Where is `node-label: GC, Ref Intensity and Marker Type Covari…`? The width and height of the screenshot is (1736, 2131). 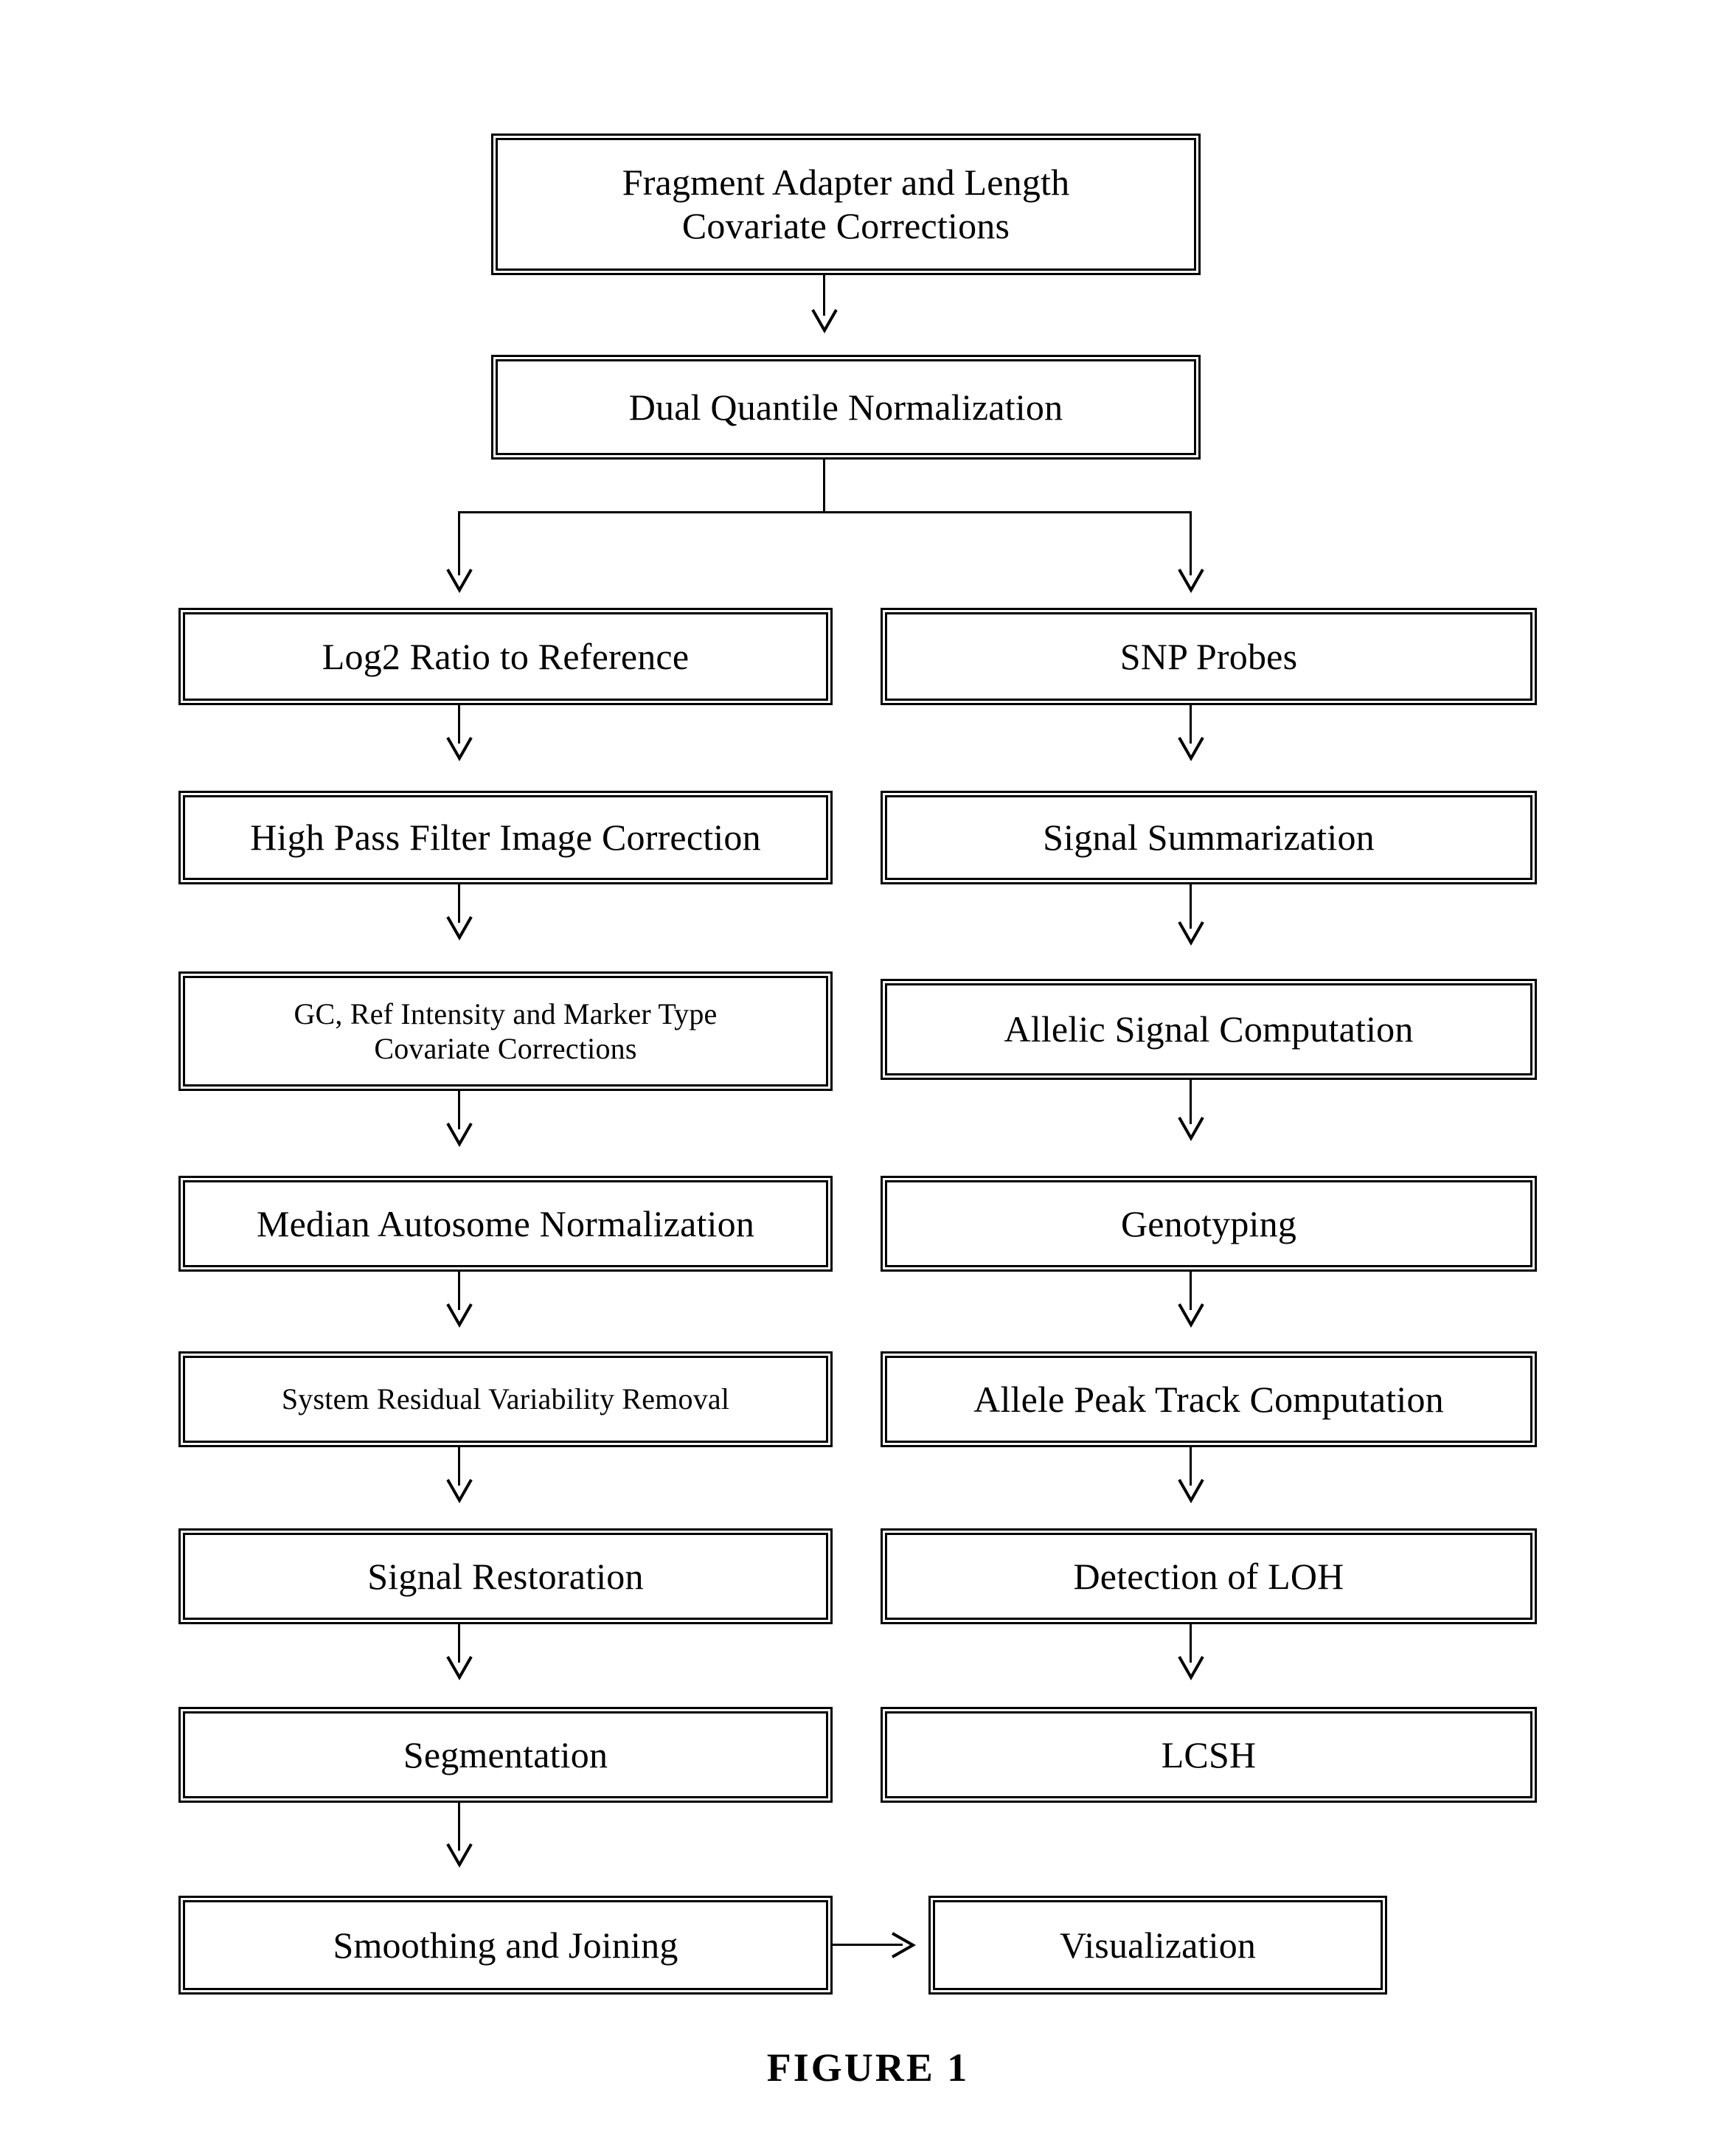 node-label: GC, Ref Intensity and Marker Type Covari… is located at coordinates (506, 1031).